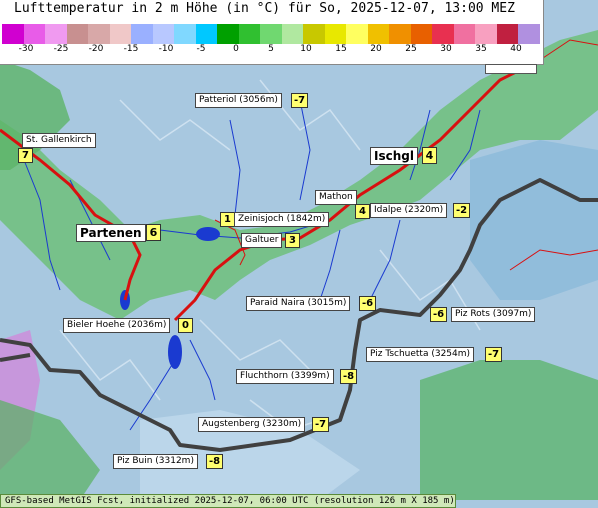 The width and height of the screenshot is (598, 508). What do you see at coordinates (238, 100) in the screenshot?
I see `place-label-patteriol: Patteriol (3056m)` at bounding box center [238, 100].